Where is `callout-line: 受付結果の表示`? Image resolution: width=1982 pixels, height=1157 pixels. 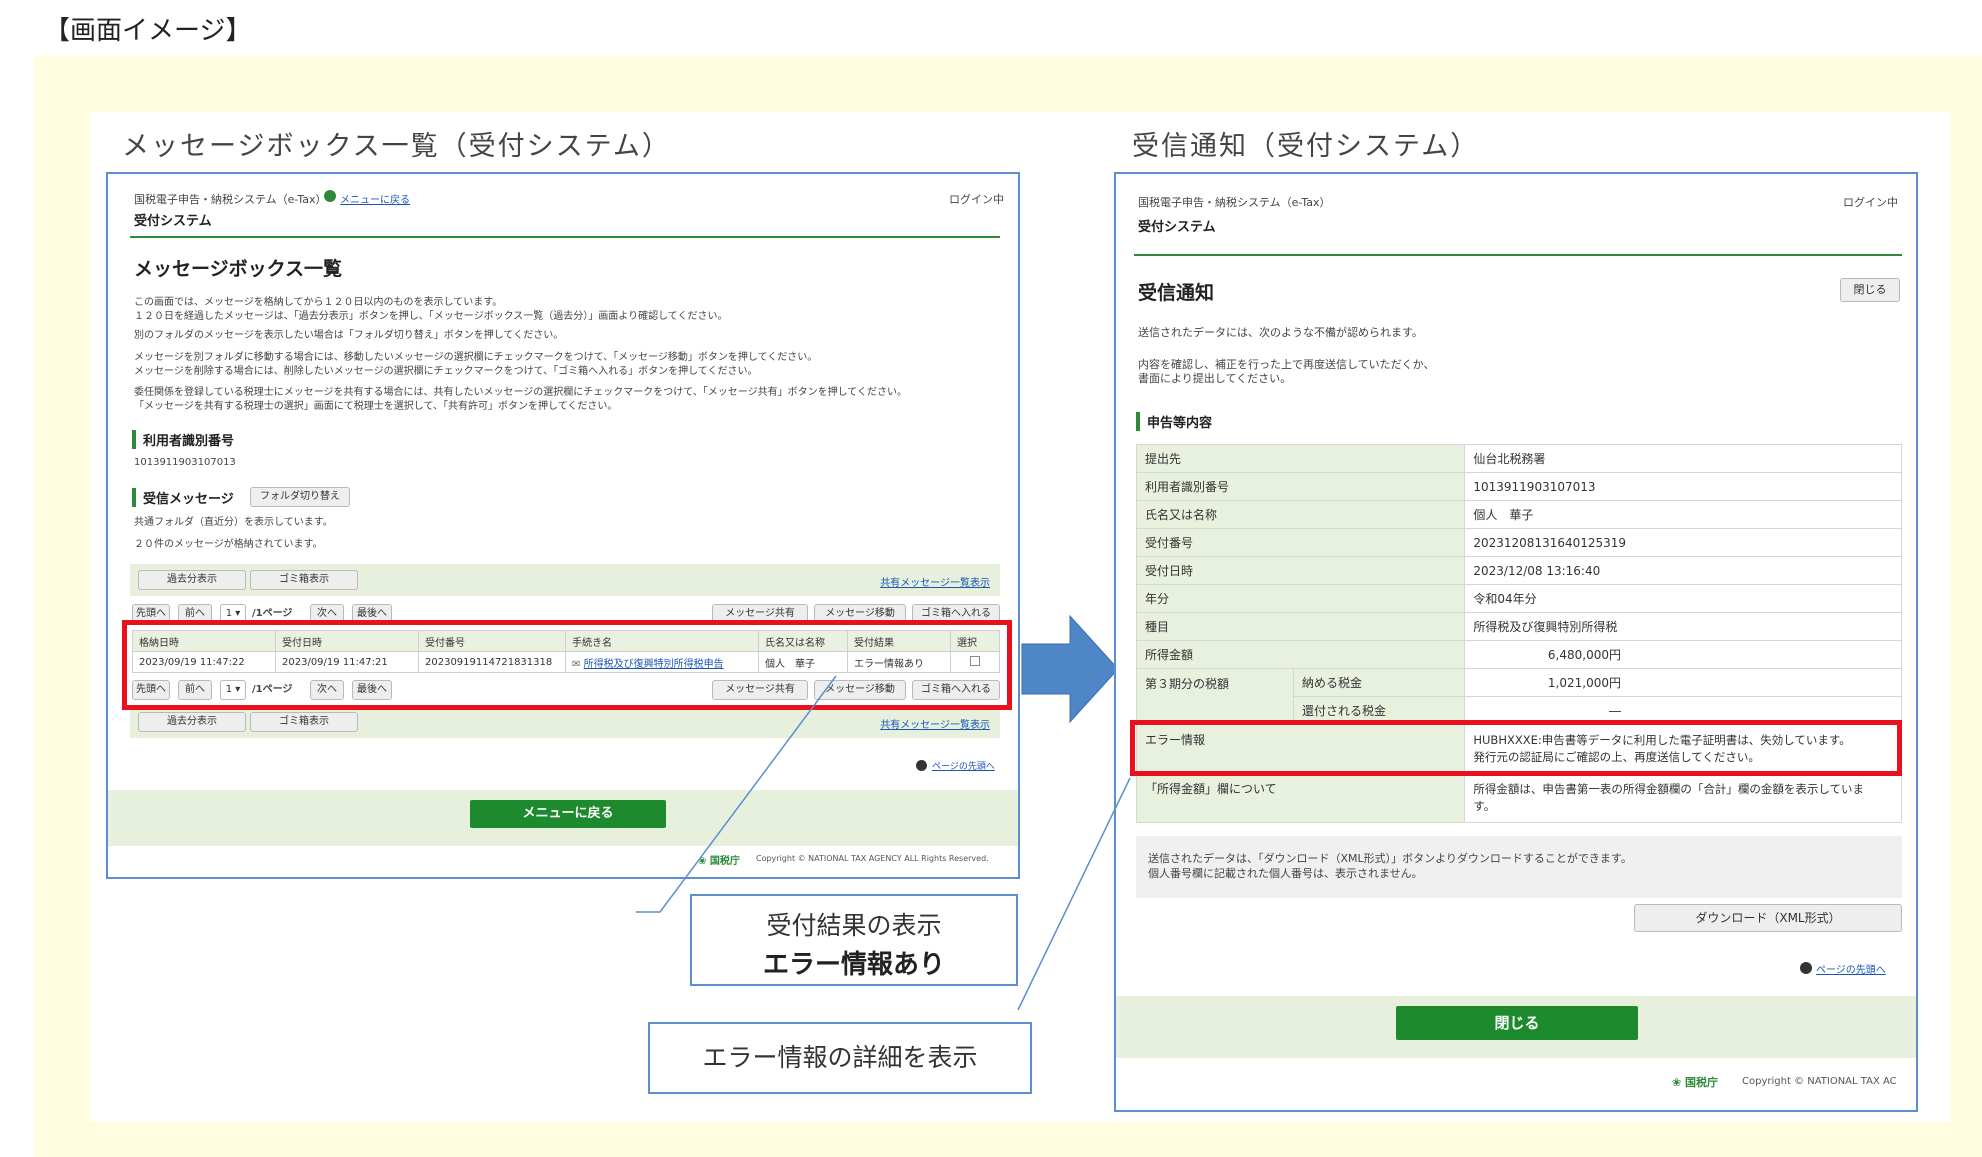 callout-line: 受付結果の表示 is located at coordinates (854, 925).